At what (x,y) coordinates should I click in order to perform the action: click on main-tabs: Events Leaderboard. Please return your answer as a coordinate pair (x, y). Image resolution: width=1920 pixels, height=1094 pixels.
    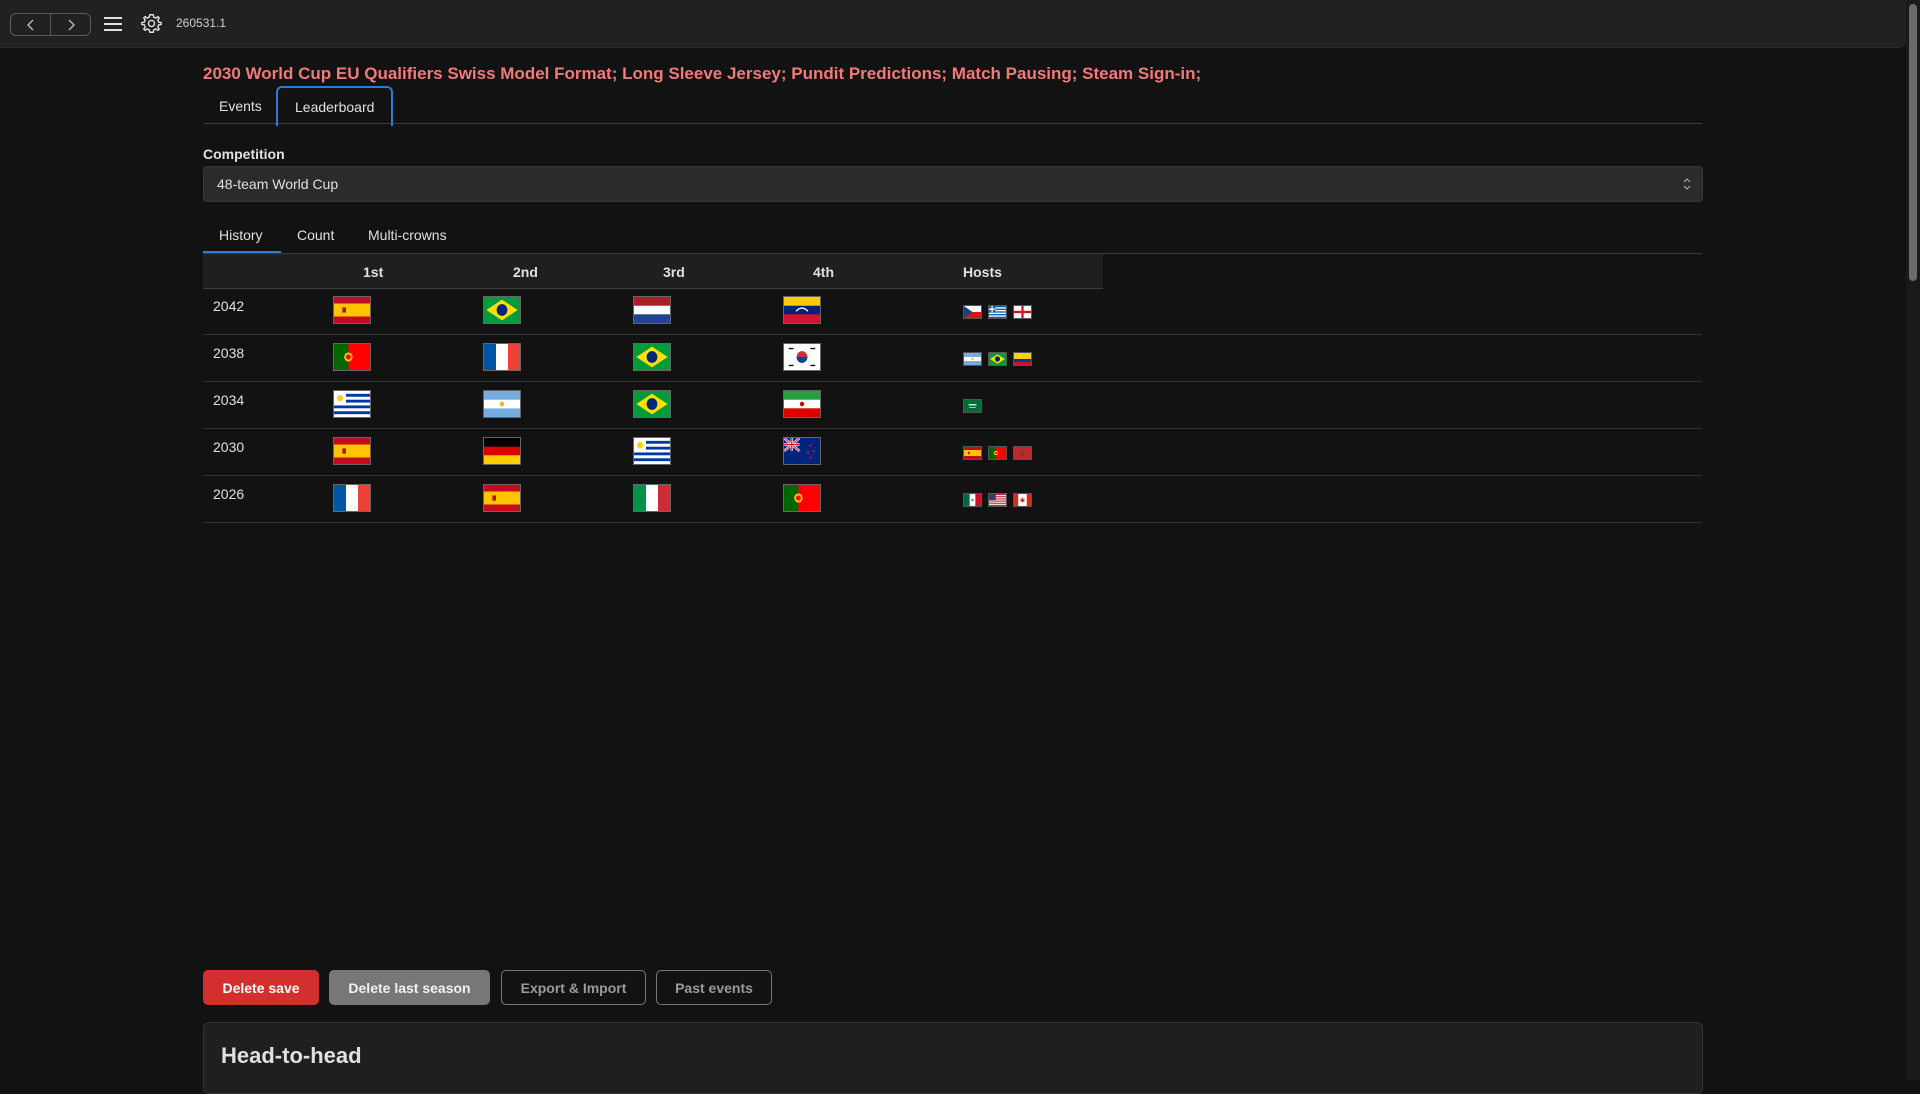
    Looking at the image, I should click on (952, 106).